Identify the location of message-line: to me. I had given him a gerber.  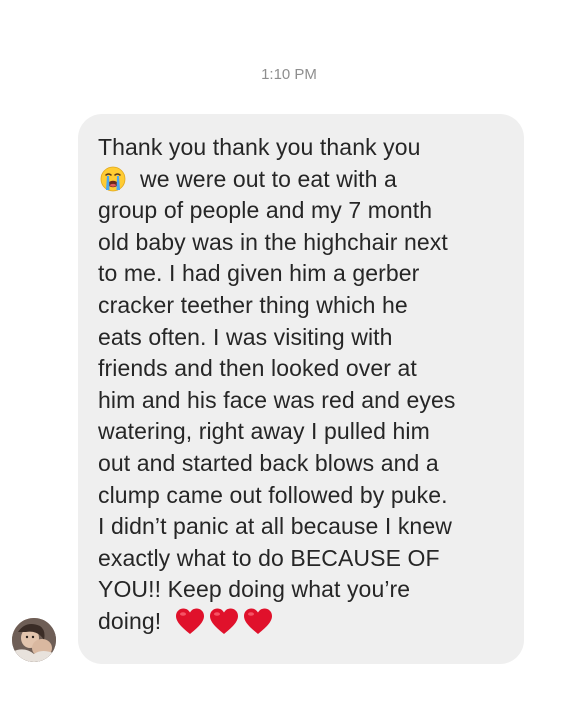
(259, 273).